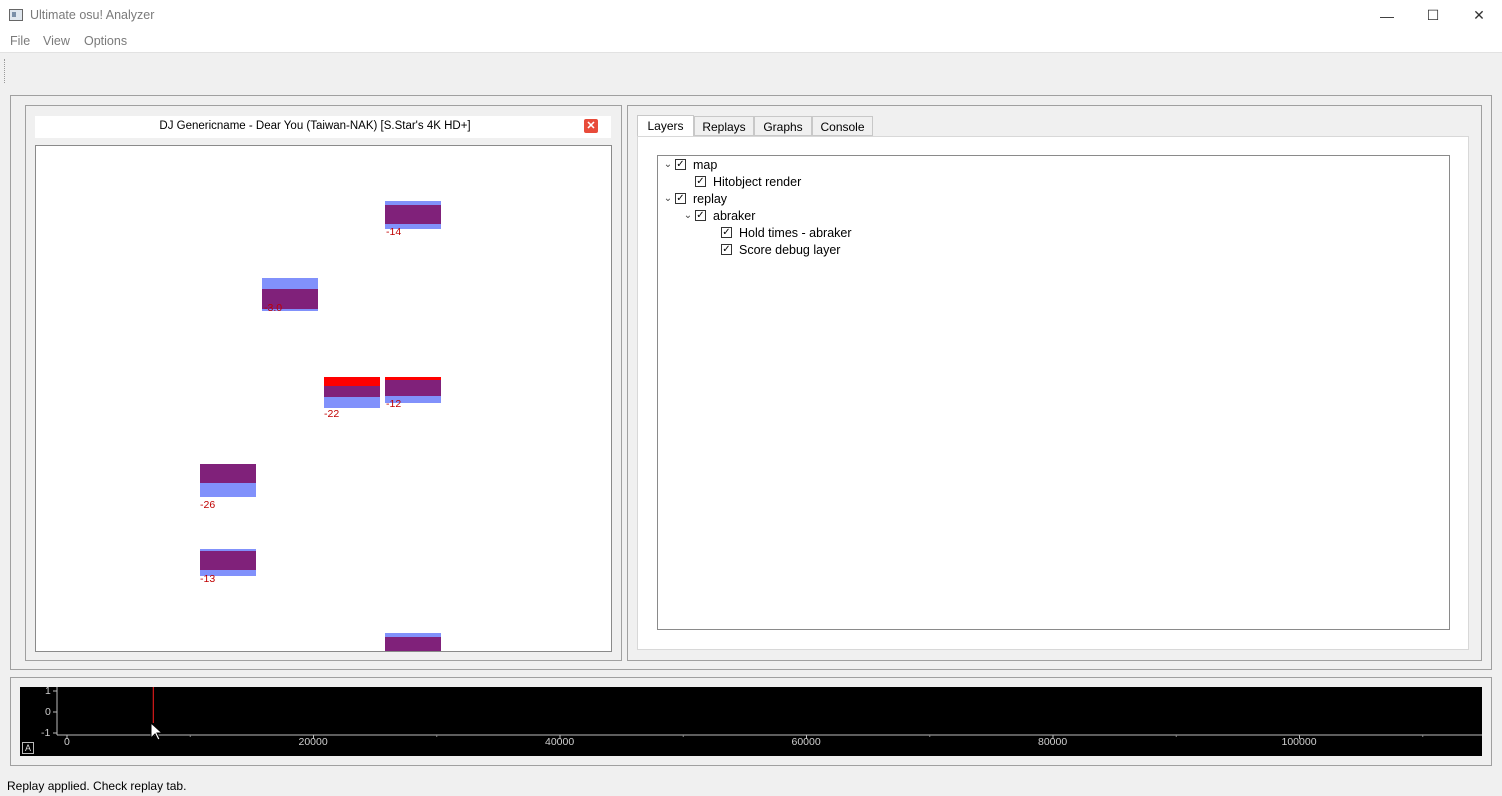 Image resolution: width=1502 pixels, height=796 pixels. What do you see at coordinates (16, 15) in the screenshot?
I see `app-icon` at bounding box center [16, 15].